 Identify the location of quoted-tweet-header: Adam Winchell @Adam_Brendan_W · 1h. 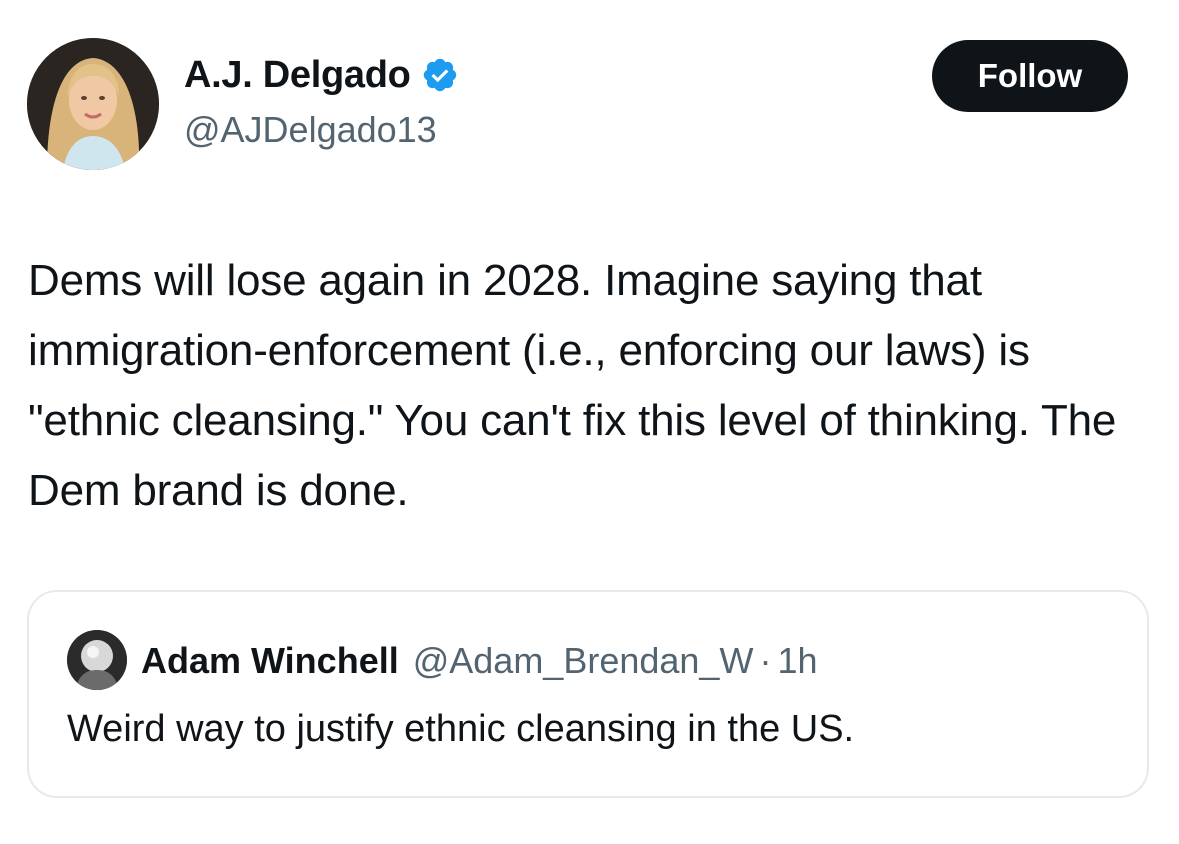
(479, 661).